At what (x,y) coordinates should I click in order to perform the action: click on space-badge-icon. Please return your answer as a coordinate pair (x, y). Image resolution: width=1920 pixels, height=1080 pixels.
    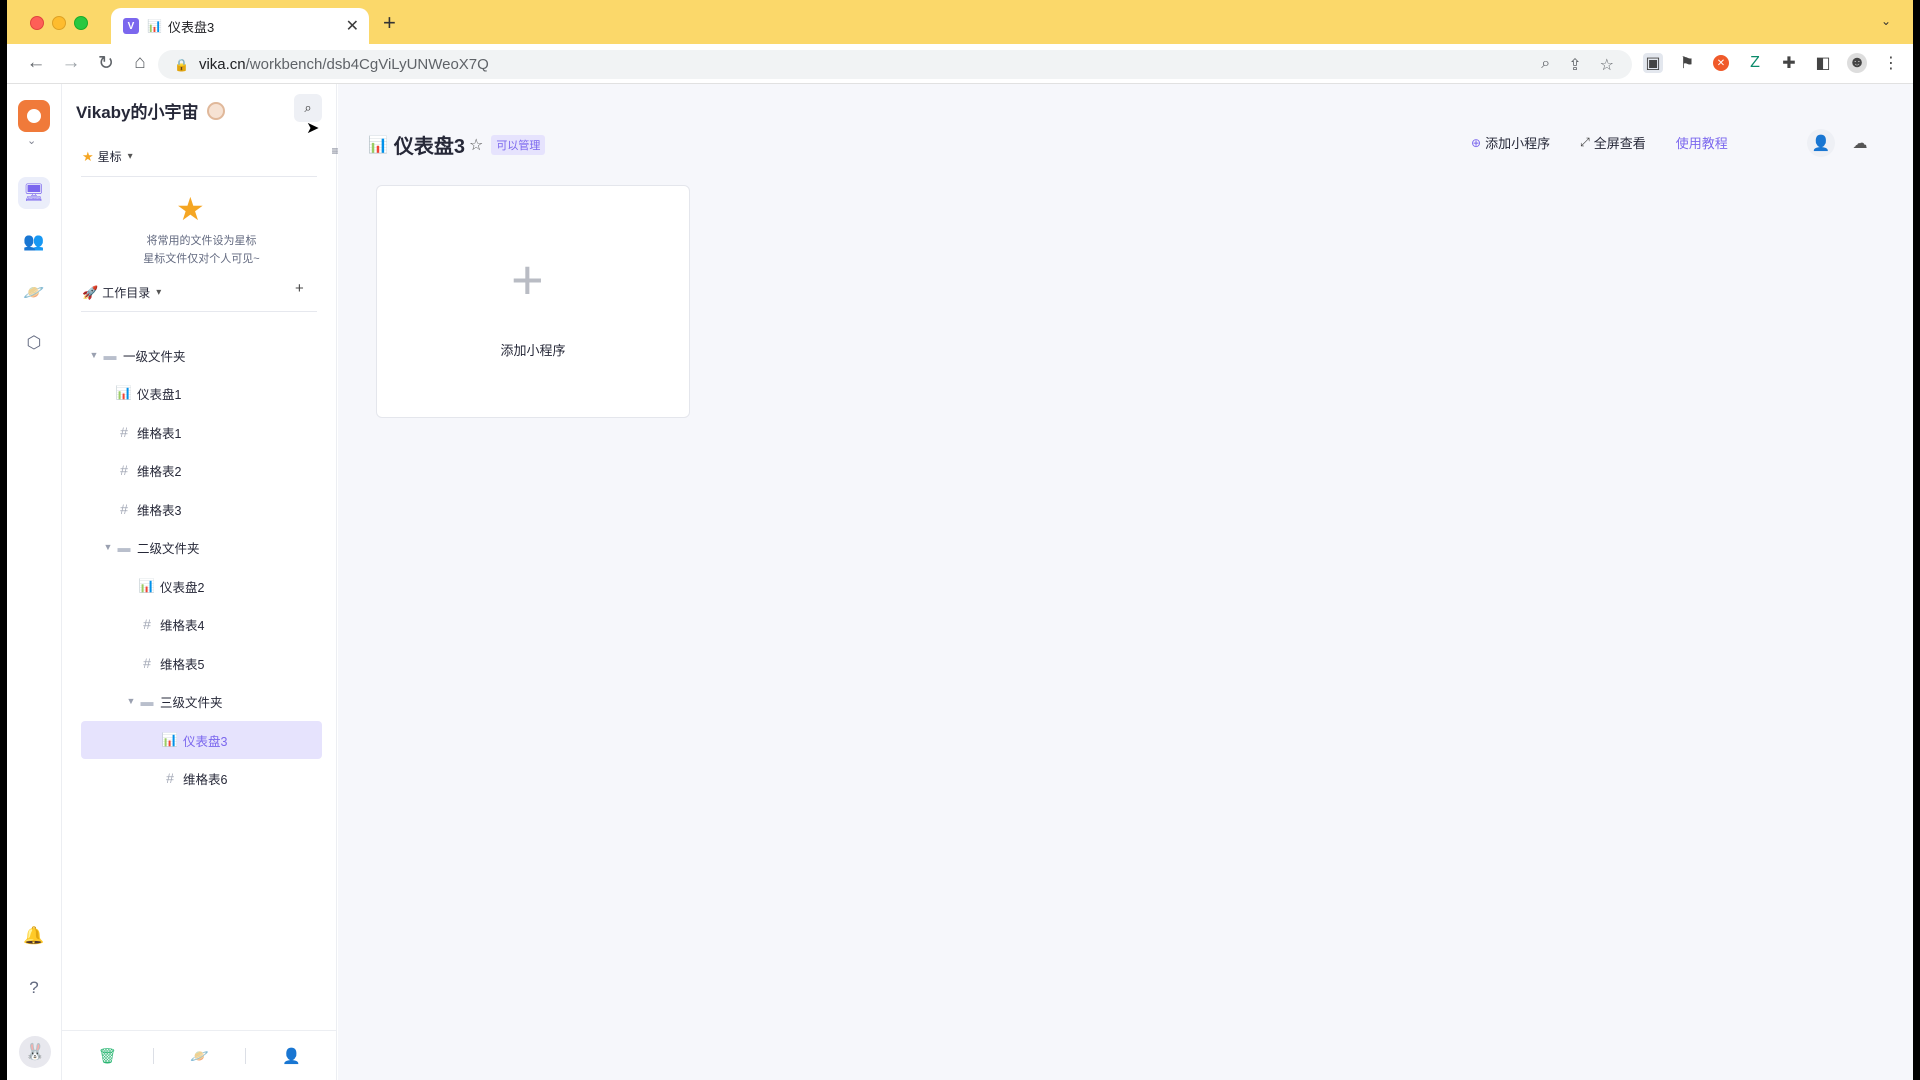
    Looking at the image, I should click on (215, 110).